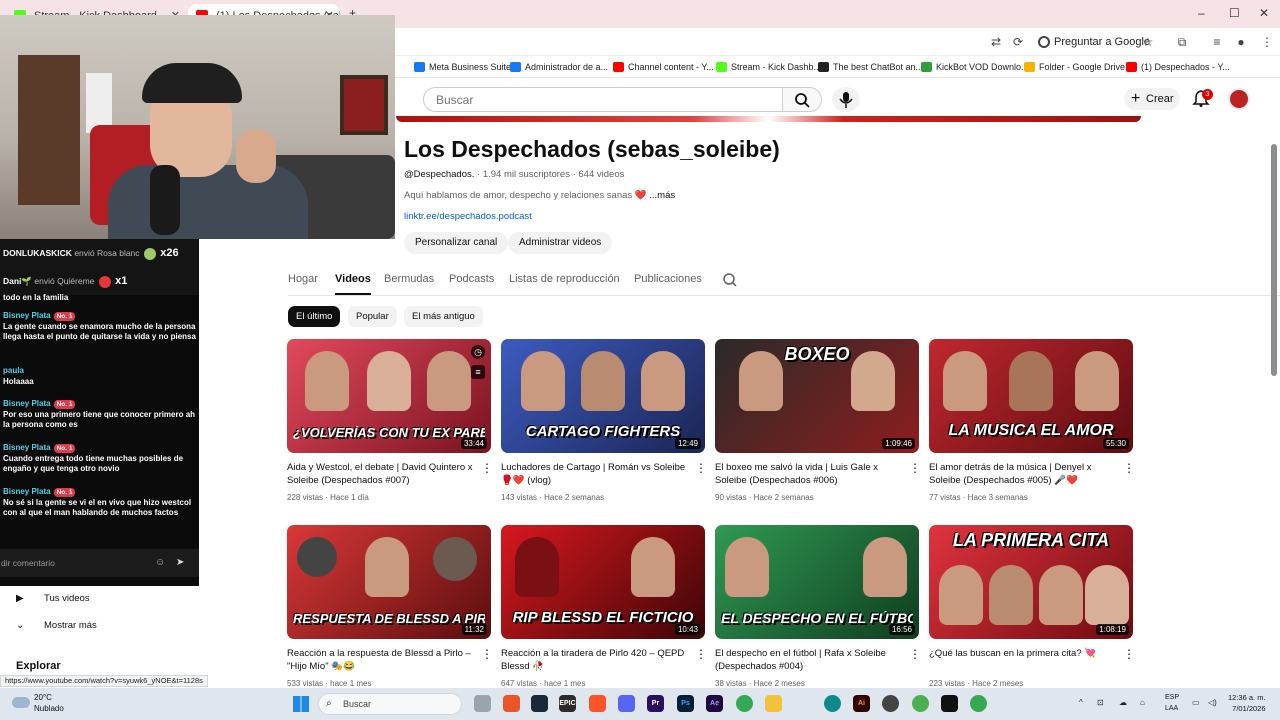 The height and width of the screenshot is (720, 1280). Describe the element at coordinates (1267, 42) in the screenshot. I see `menu-icon: ⋮` at that location.